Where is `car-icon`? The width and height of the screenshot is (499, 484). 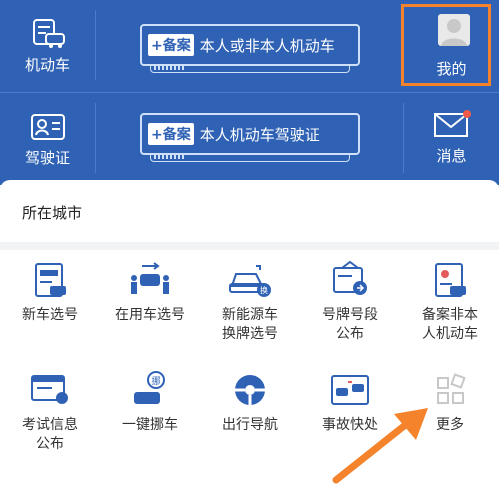 car-icon is located at coordinates (48, 33).